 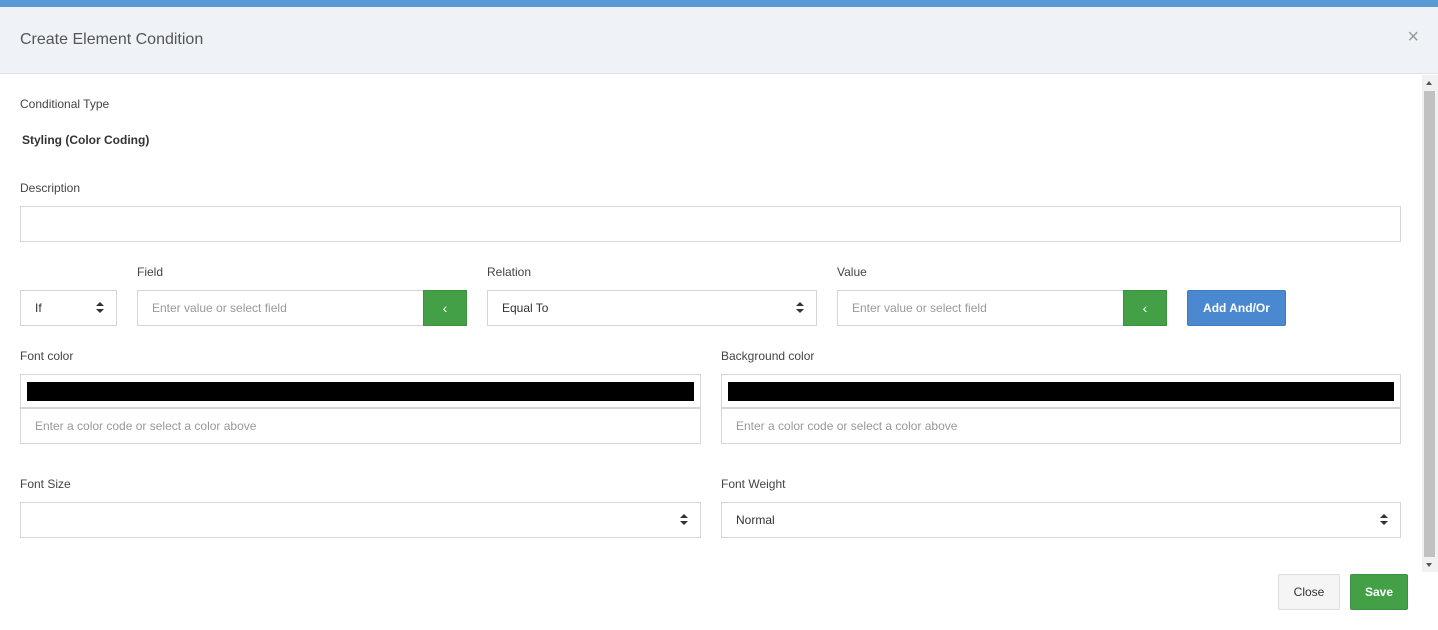 I want to click on conditional-type-label: Conditional Type, so click(x=65, y=104).